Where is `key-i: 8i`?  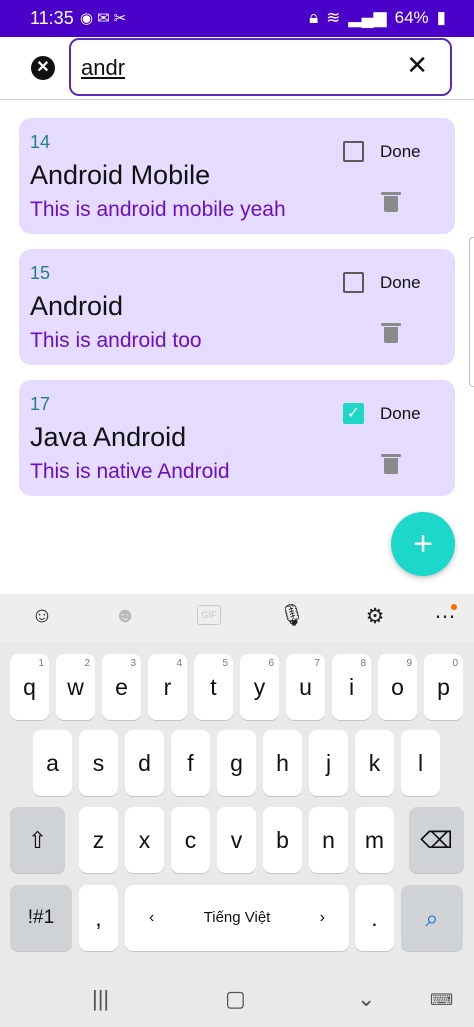
key-i: 8i is located at coordinates (351, 687).